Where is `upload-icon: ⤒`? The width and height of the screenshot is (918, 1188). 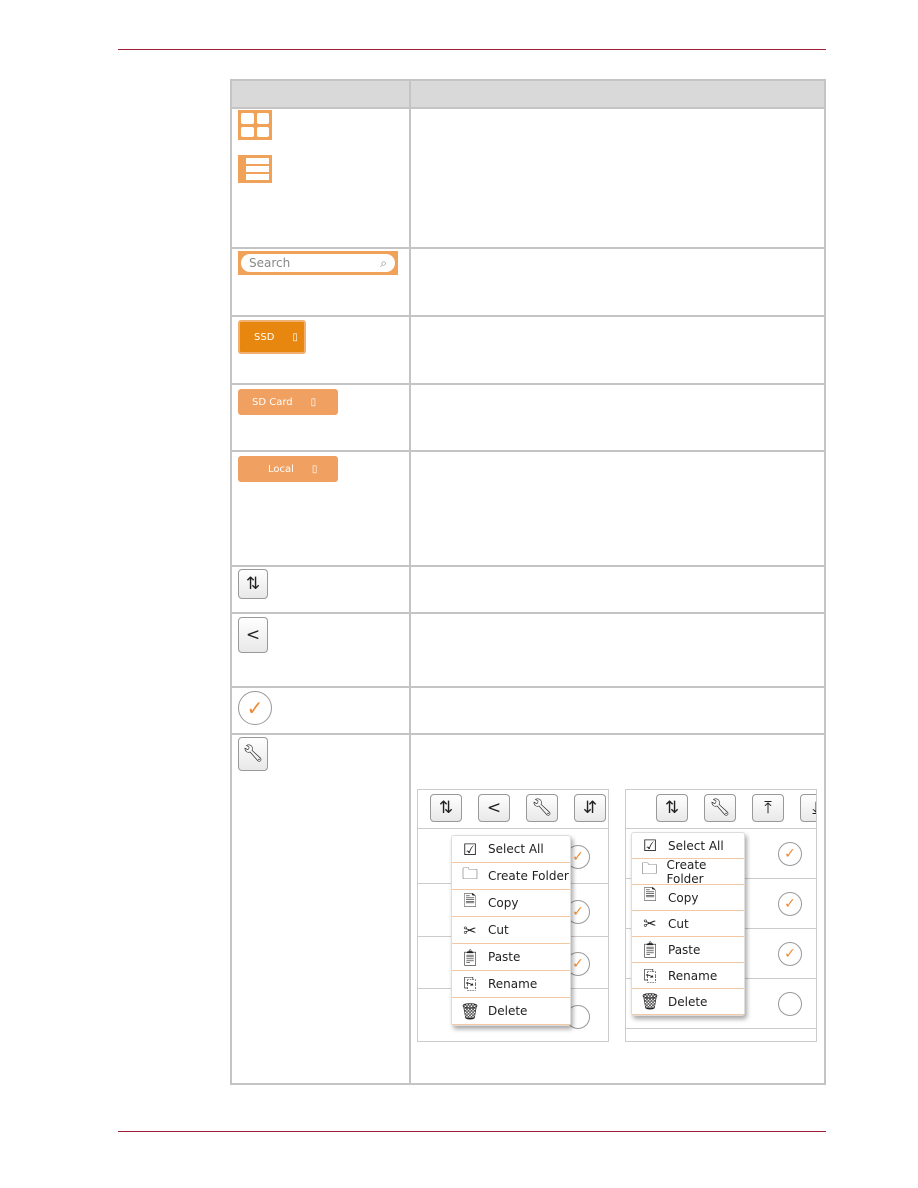 upload-icon: ⤒ is located at coordinates (768, 808).